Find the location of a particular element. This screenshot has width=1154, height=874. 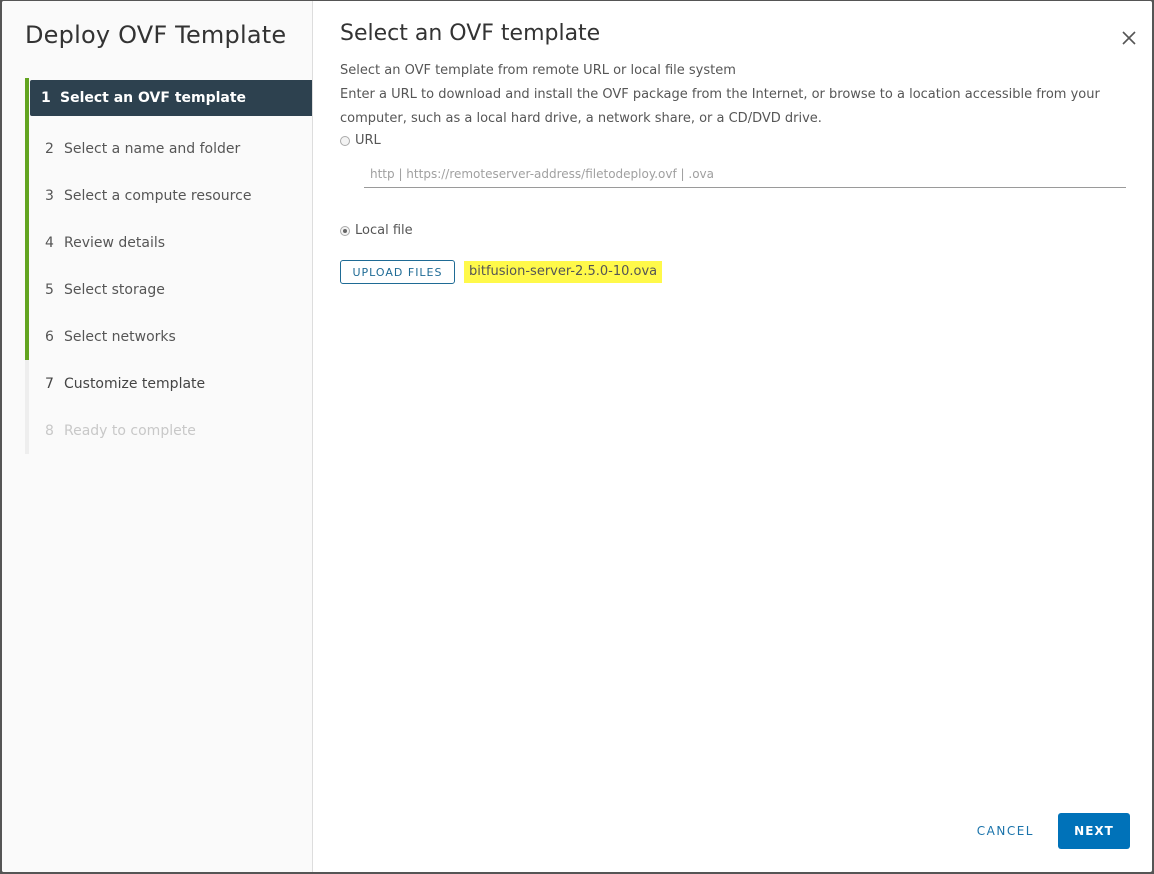

step-6: 6 Select networks is located at coordinates (168, 336).